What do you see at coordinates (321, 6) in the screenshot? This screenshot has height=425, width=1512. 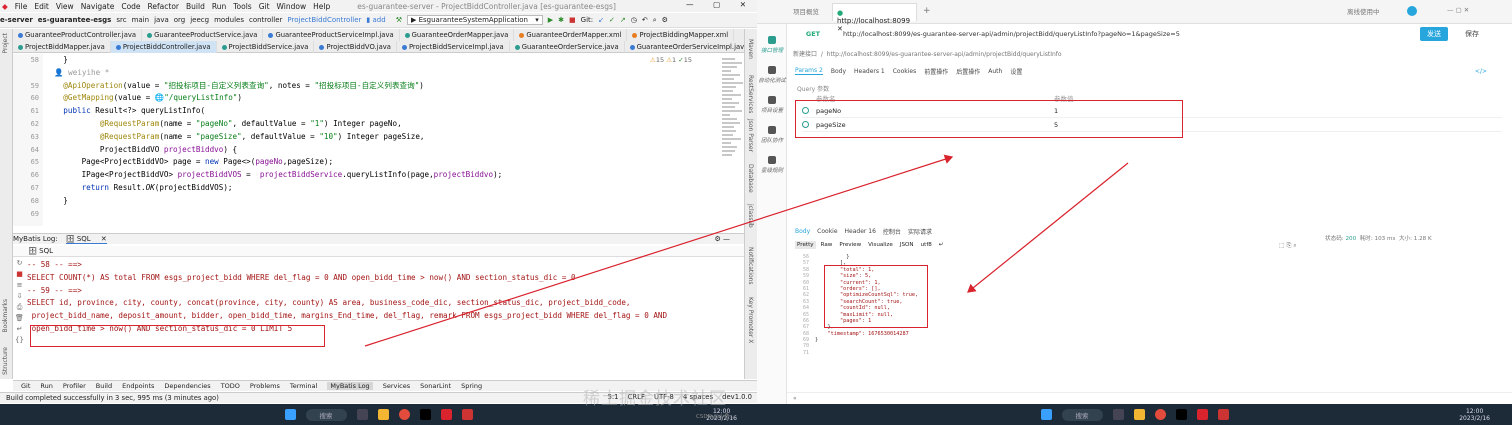 I see `menu-help: Help` at bounding box center [321, 6].